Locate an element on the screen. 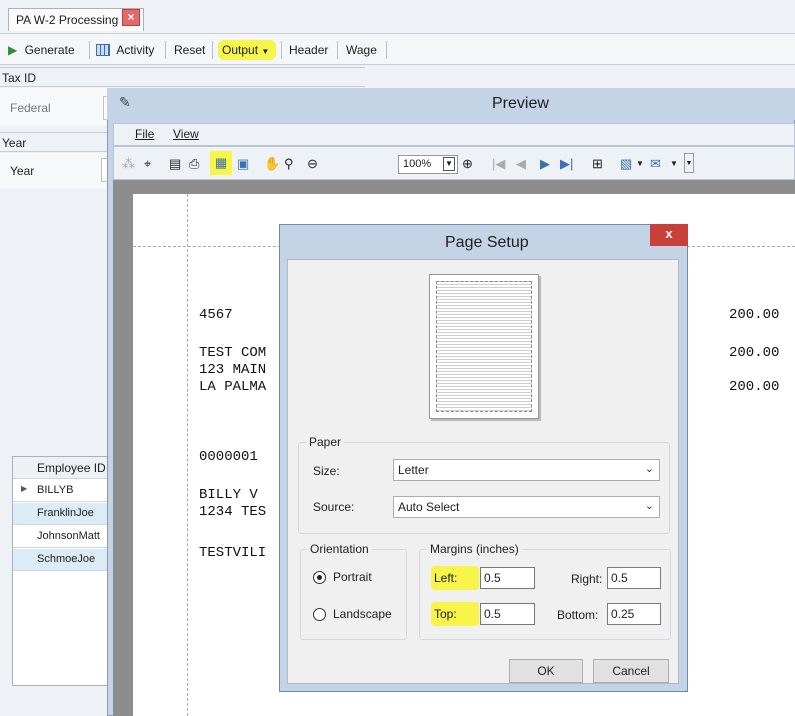  output-button: Output ▼ is located at coordinates (247, 50).